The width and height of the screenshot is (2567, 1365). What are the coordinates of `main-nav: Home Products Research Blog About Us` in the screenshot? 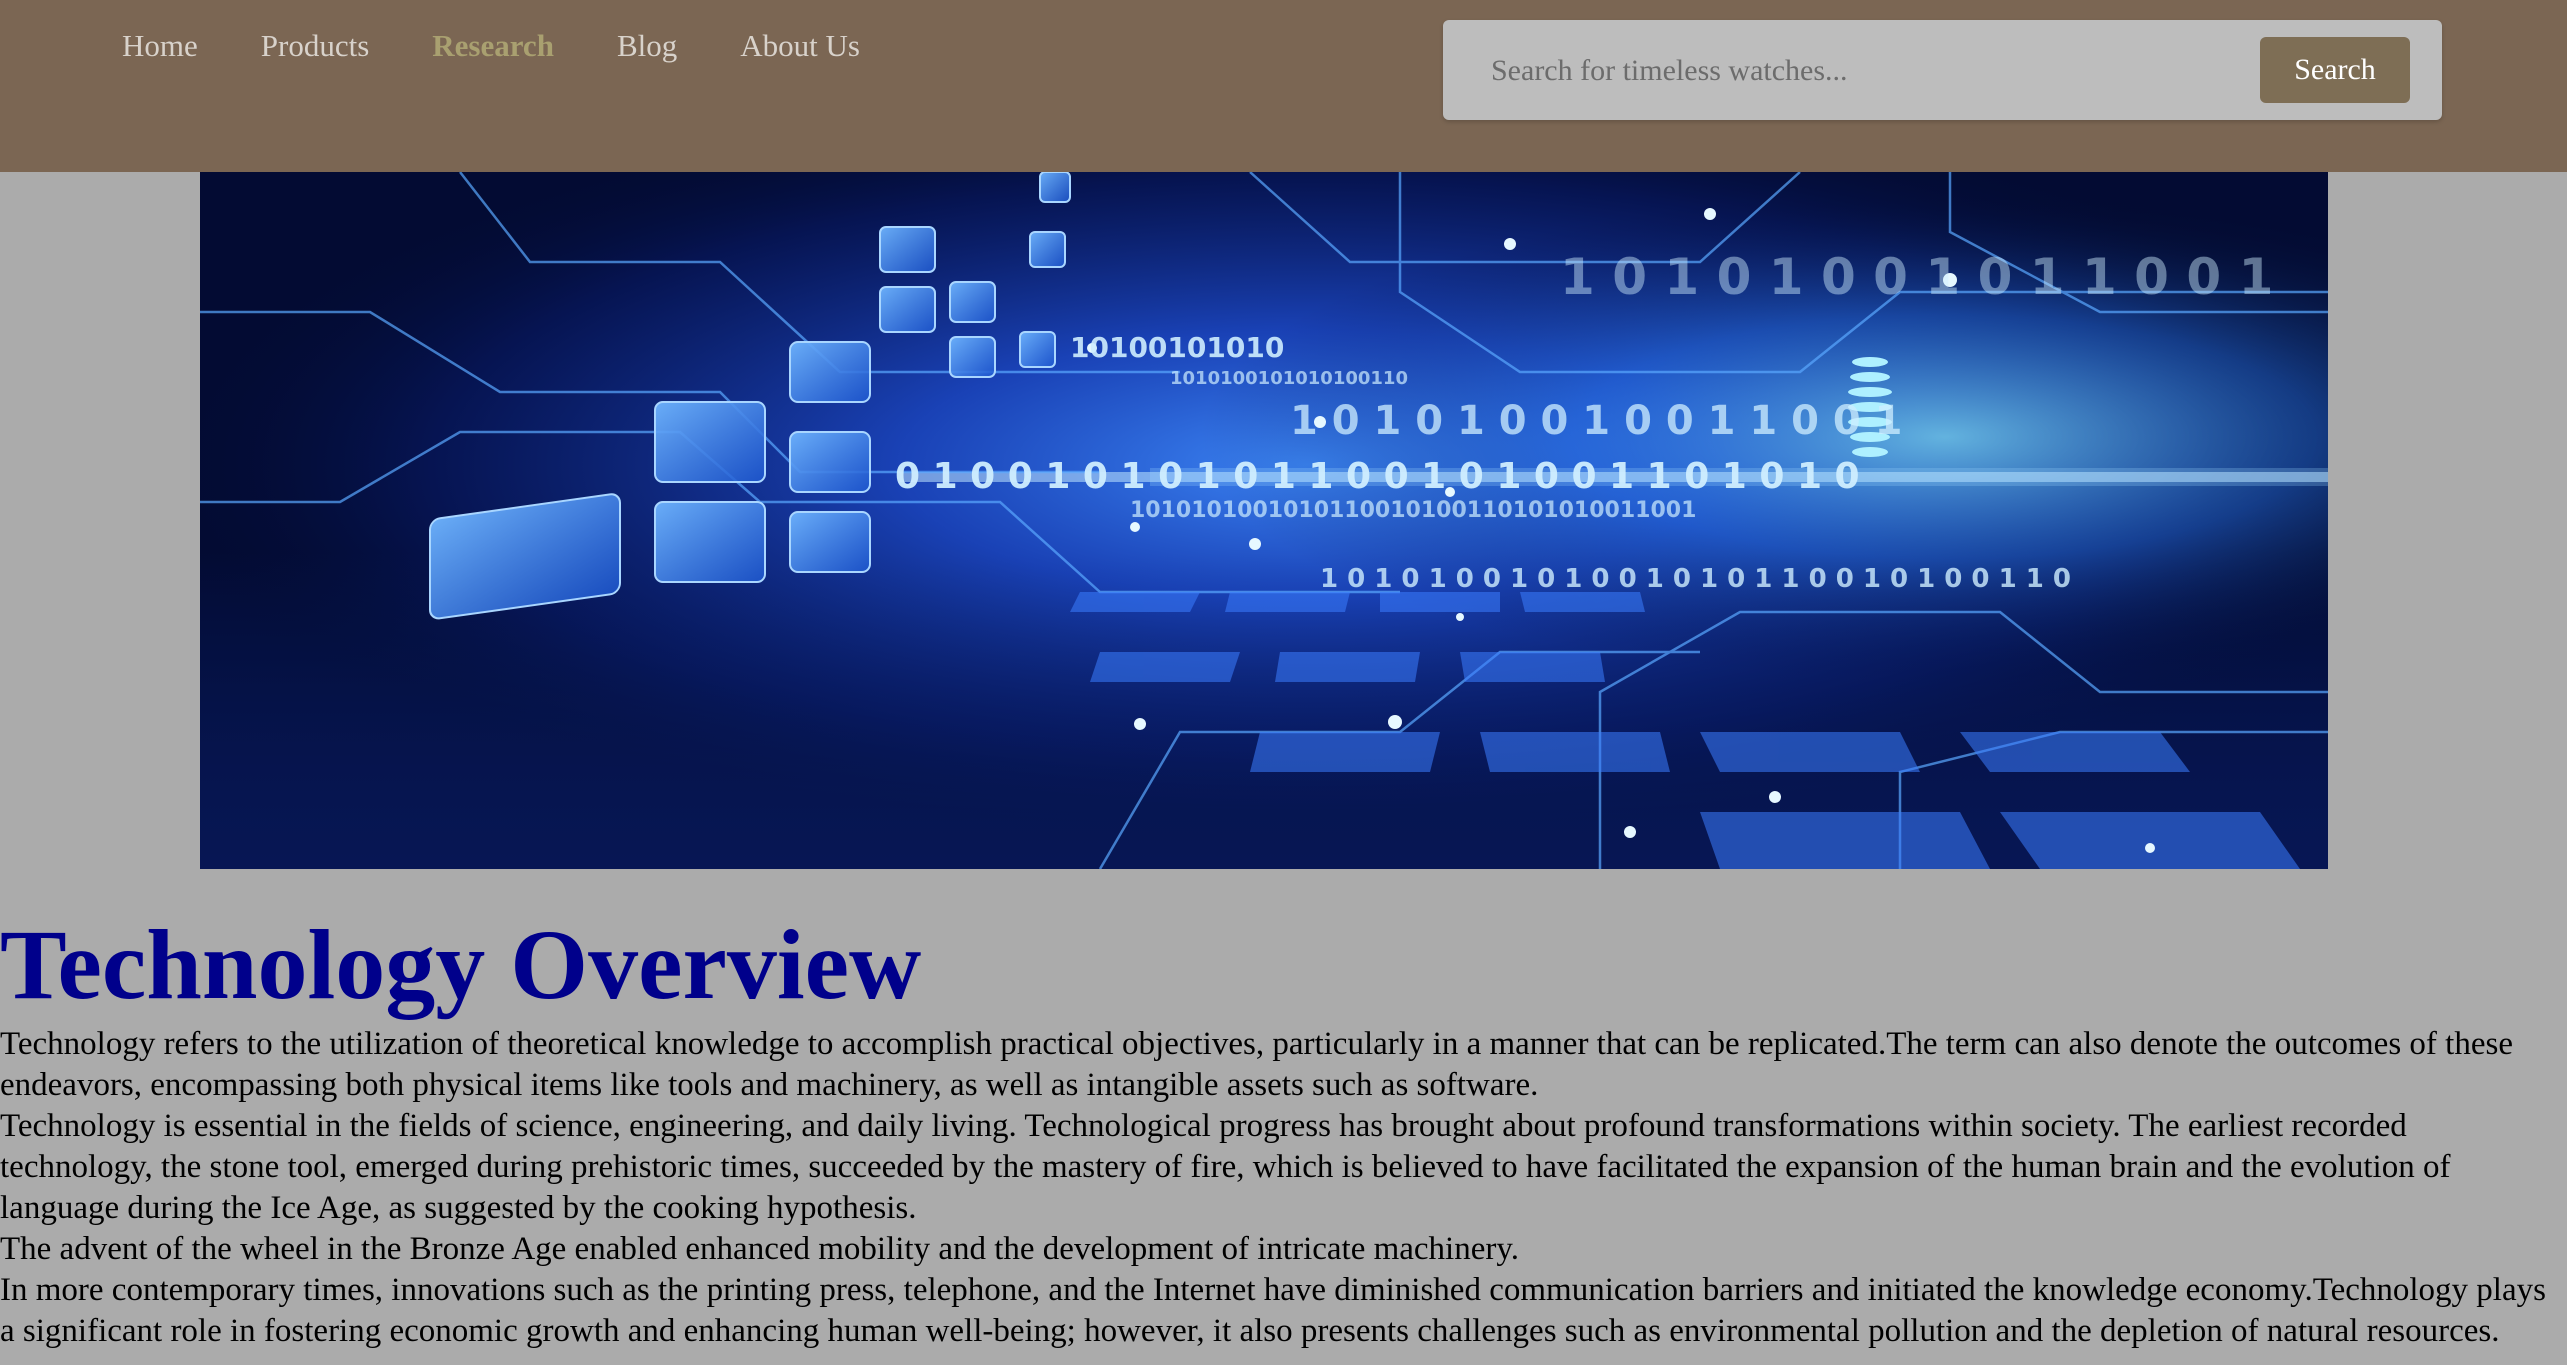 It's located at (522, 46).